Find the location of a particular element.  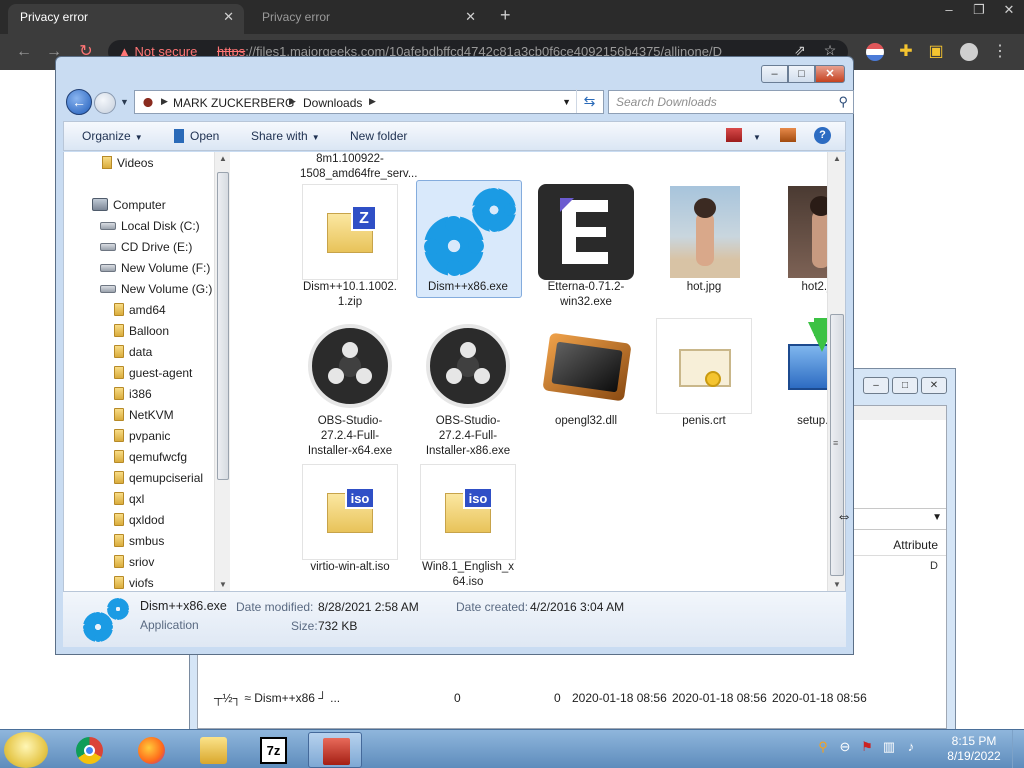

file-tile: hot.jpg is located at coordinates (704, 239).